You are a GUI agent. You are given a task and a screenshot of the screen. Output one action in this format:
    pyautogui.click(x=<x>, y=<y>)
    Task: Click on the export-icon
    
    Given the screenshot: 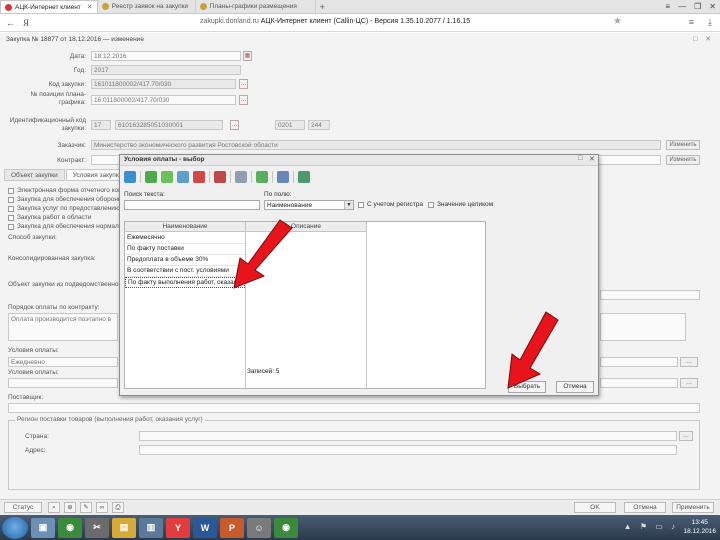 What is the action you would take?
    pyautogui.click(x=262, y=177)
    